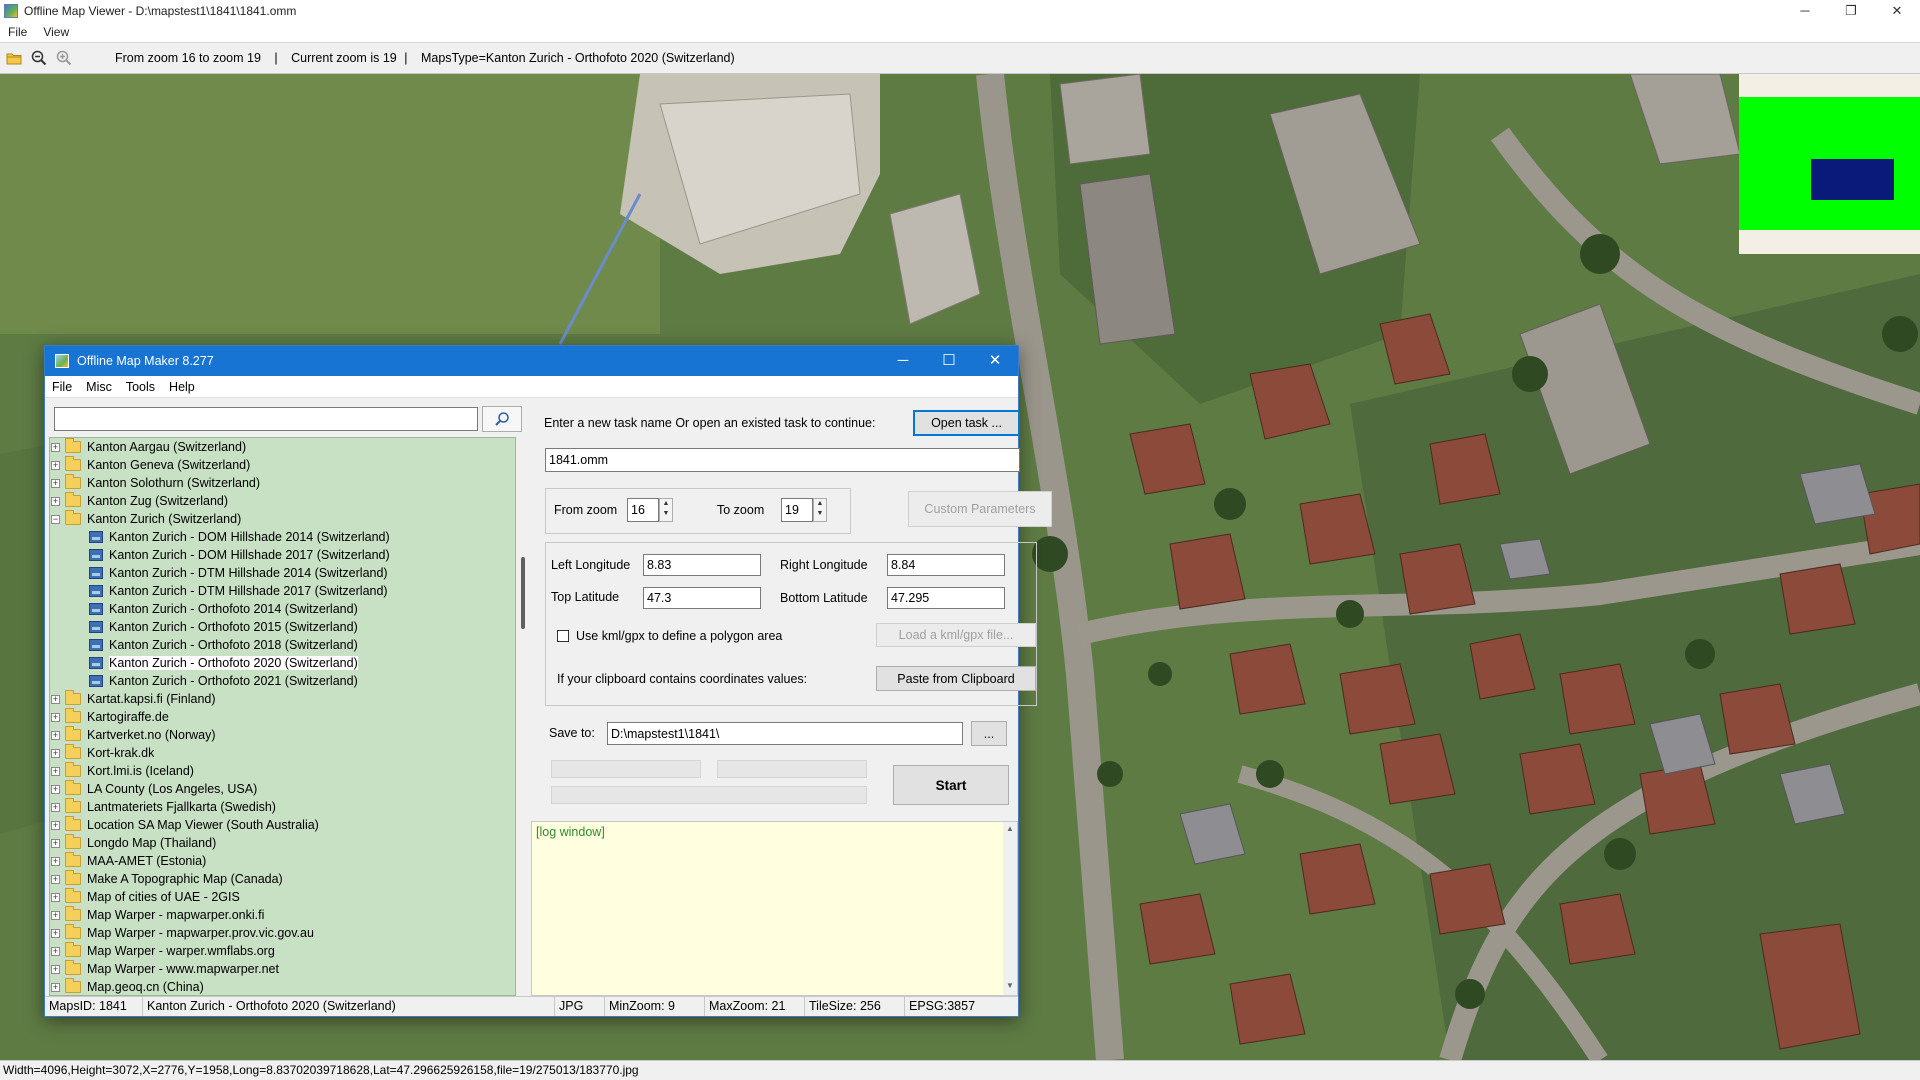  I want to click on tree-item: + Map Warper - www.mapwarper.net, so click(282, 969).